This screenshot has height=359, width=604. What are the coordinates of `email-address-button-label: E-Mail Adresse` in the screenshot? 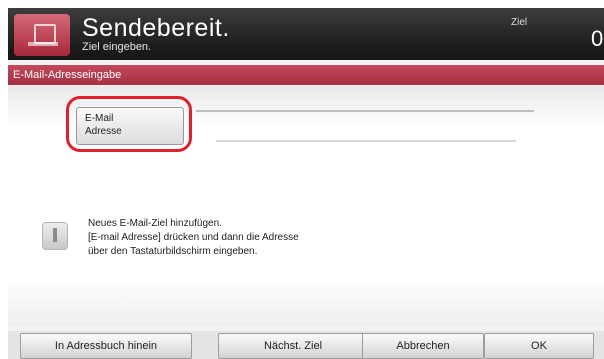 It's located at (103, 125).